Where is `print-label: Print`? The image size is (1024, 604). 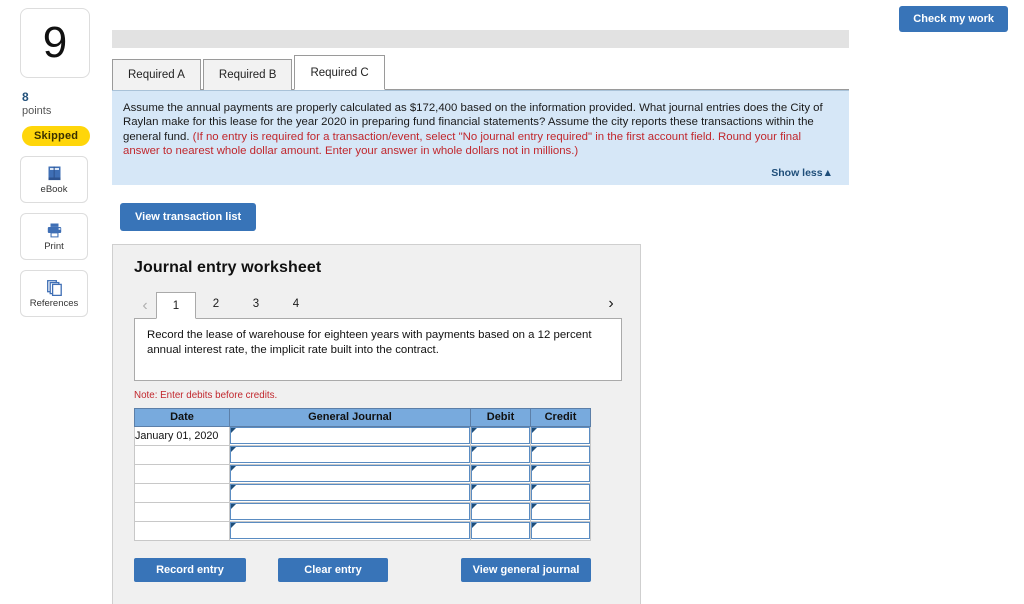 print-label: Print is located at coordinates (54, 246).